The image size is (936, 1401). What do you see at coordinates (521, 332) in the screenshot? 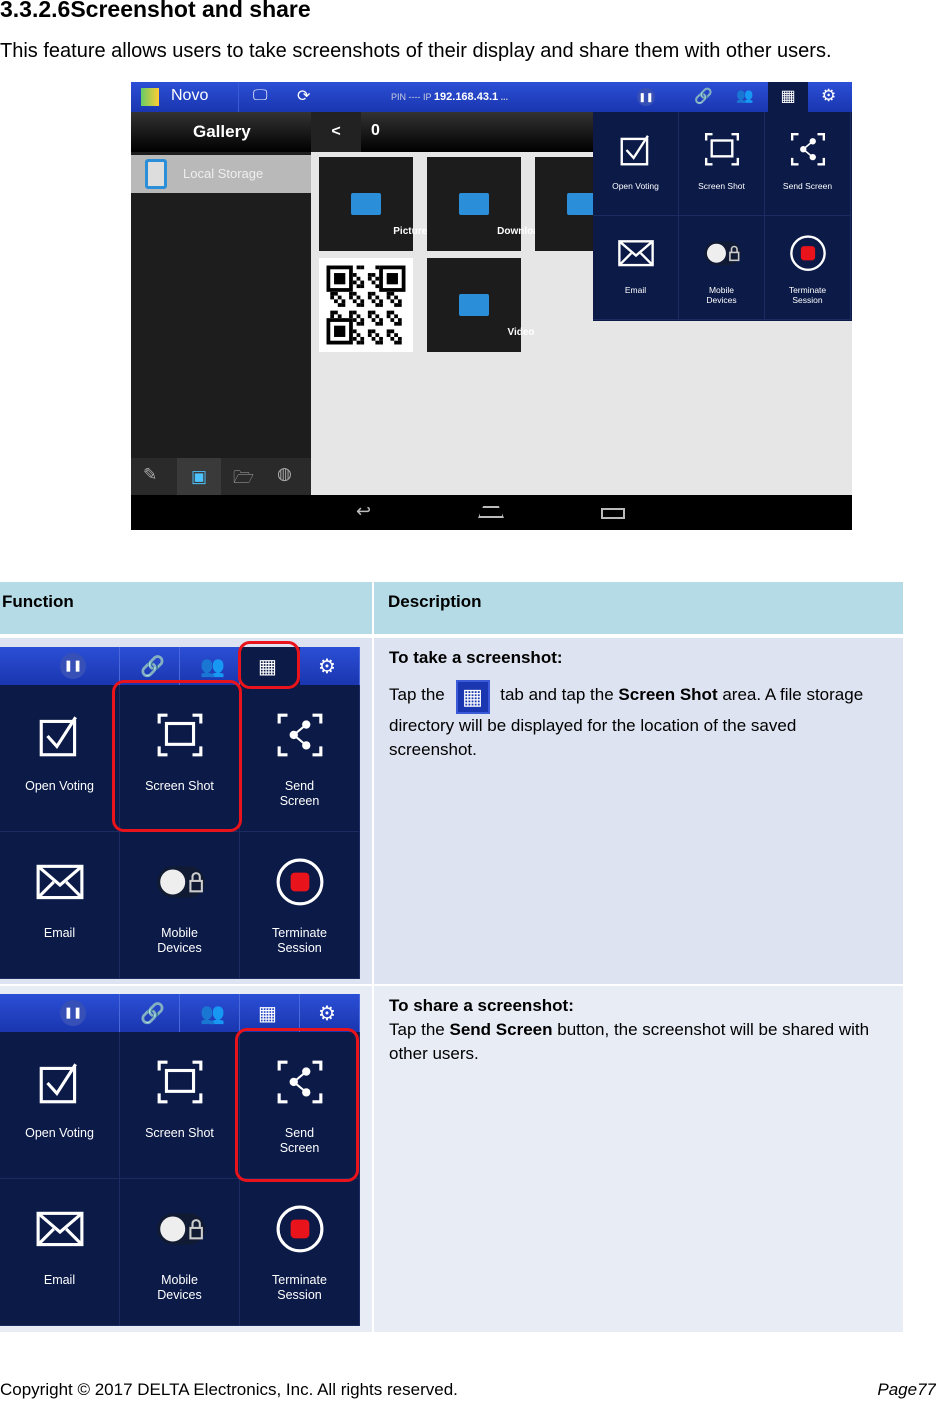
I see `folder-label: Video` at bounding box center [521, 332].